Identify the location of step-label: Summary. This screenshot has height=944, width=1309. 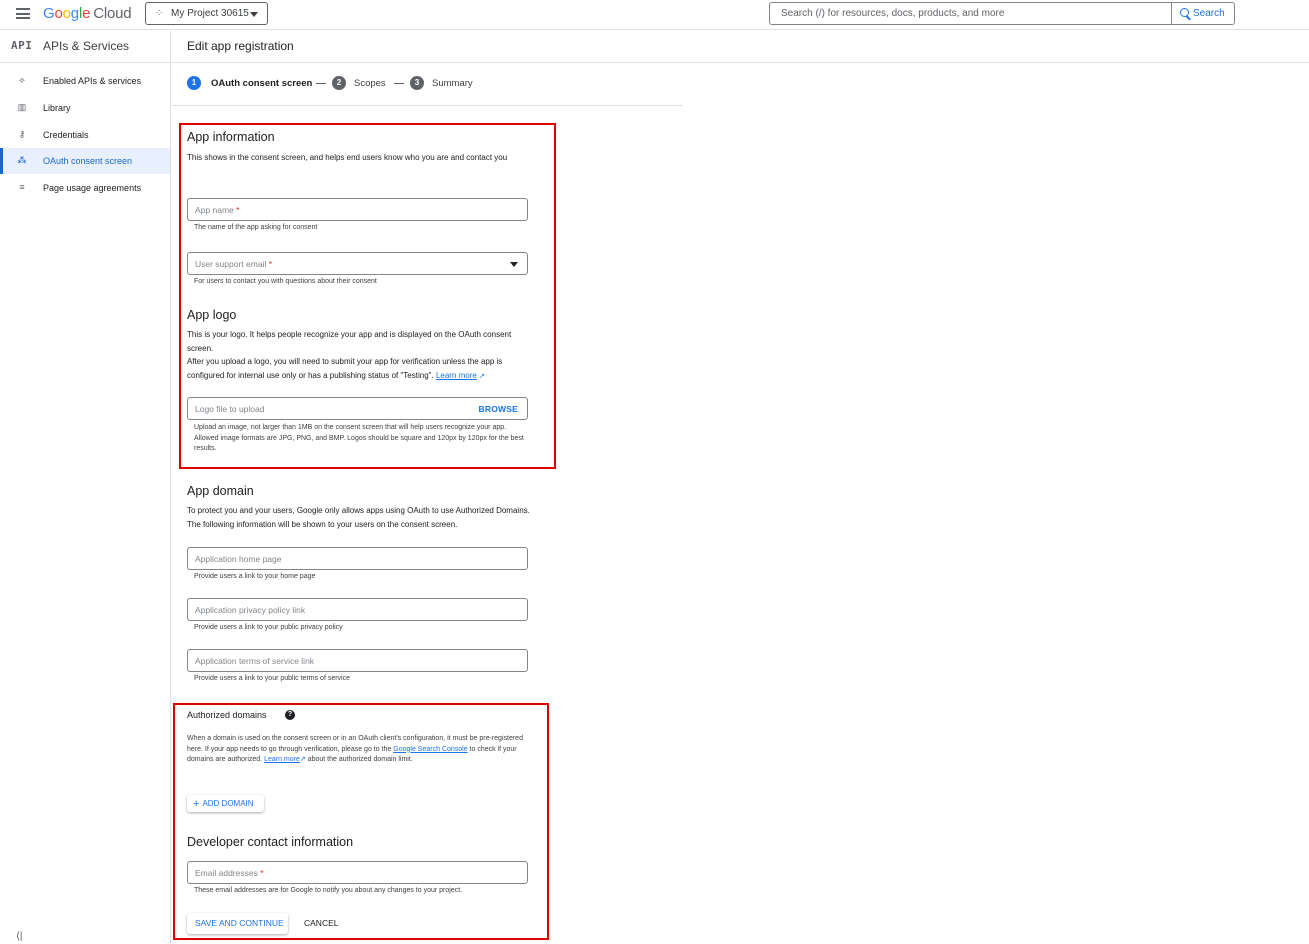
(452, 83).